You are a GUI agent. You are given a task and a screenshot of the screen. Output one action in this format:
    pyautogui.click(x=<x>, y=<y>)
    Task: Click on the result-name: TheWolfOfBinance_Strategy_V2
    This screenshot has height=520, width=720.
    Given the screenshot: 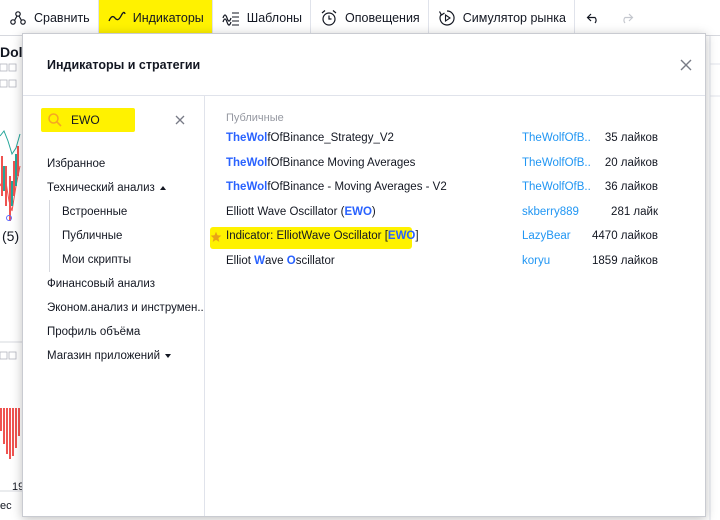 What is the action you would take?
    pyautogui.click(x=310, y=138)
    